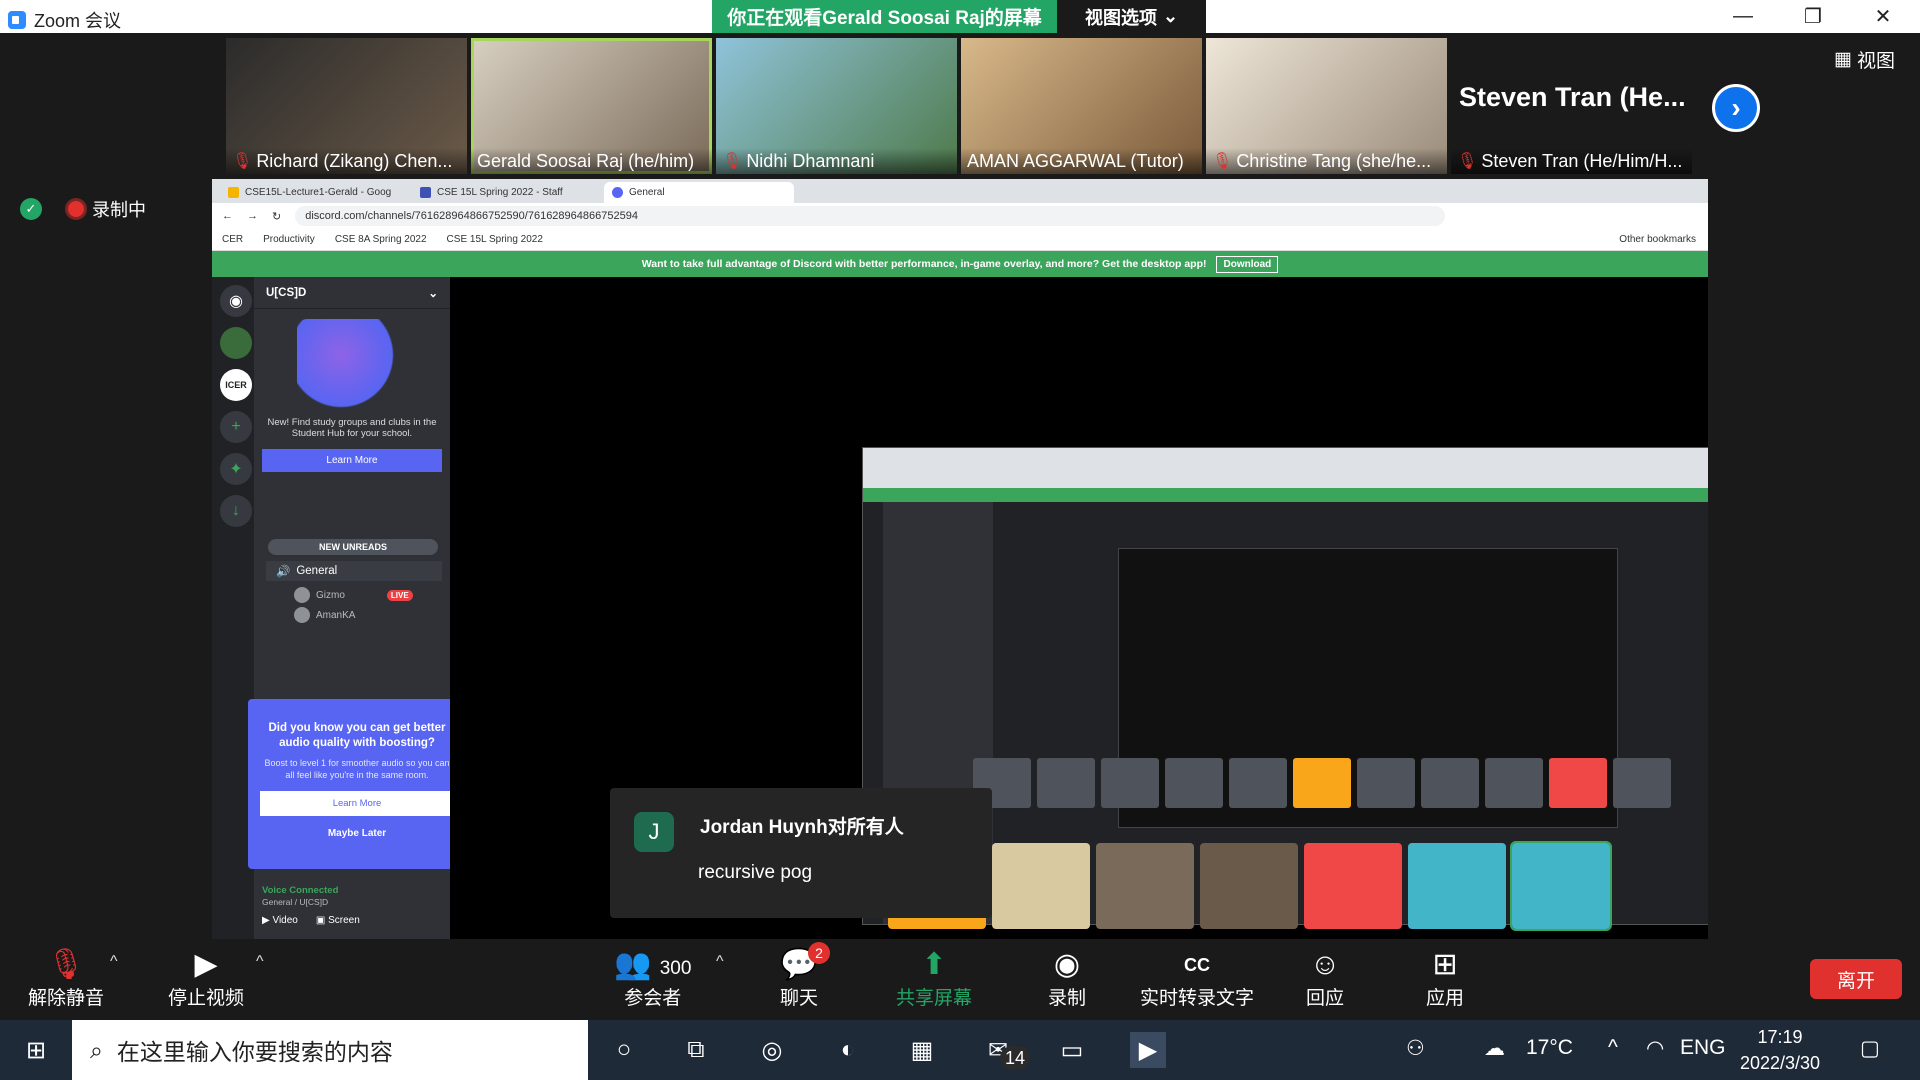 Image resolution: width=1920 pixels, height=1080 pixels. What do you see at coordinates (357, 803) in the screenshot?
I see `boost-learn-more-button: Learn More` at bounding box center [357, 803].